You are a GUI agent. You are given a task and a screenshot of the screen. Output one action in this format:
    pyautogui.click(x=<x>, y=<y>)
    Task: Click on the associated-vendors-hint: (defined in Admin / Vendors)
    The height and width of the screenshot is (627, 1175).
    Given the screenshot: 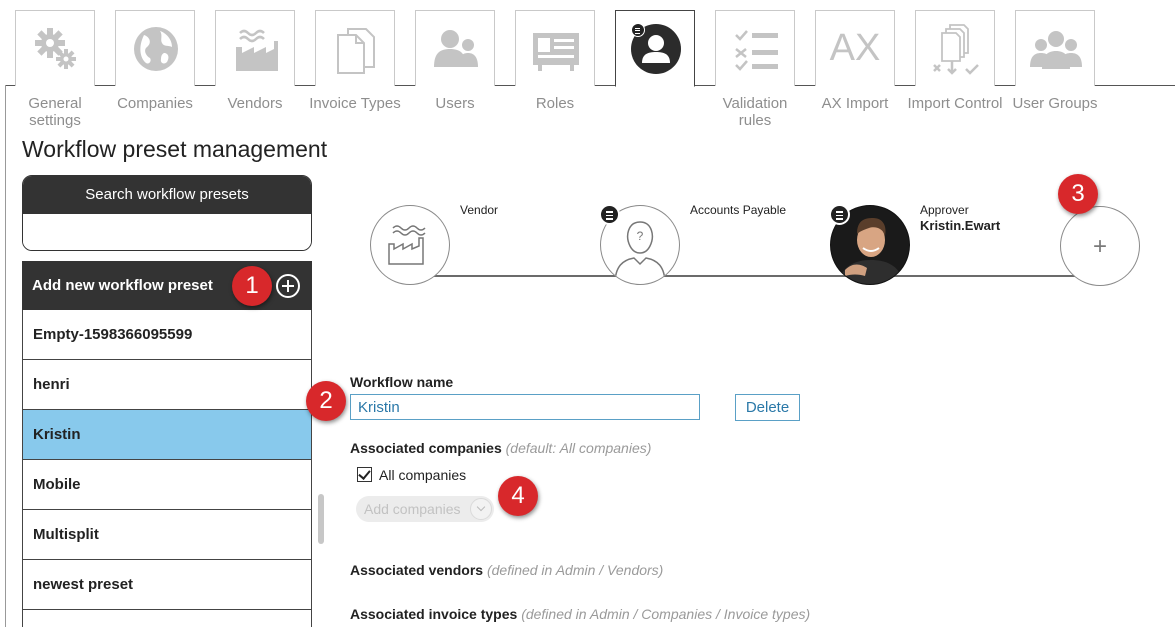 What is the action you would take?
    pyautogui.click(x=575, y=570)
    